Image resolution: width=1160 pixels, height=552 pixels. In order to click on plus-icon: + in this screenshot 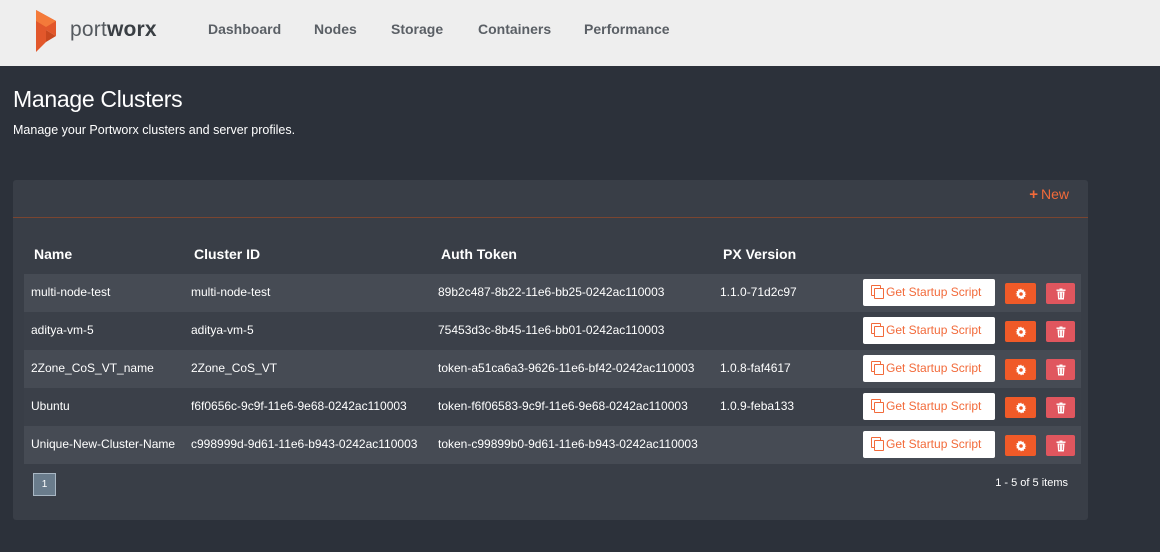, I will do `click(1033, 194)`.